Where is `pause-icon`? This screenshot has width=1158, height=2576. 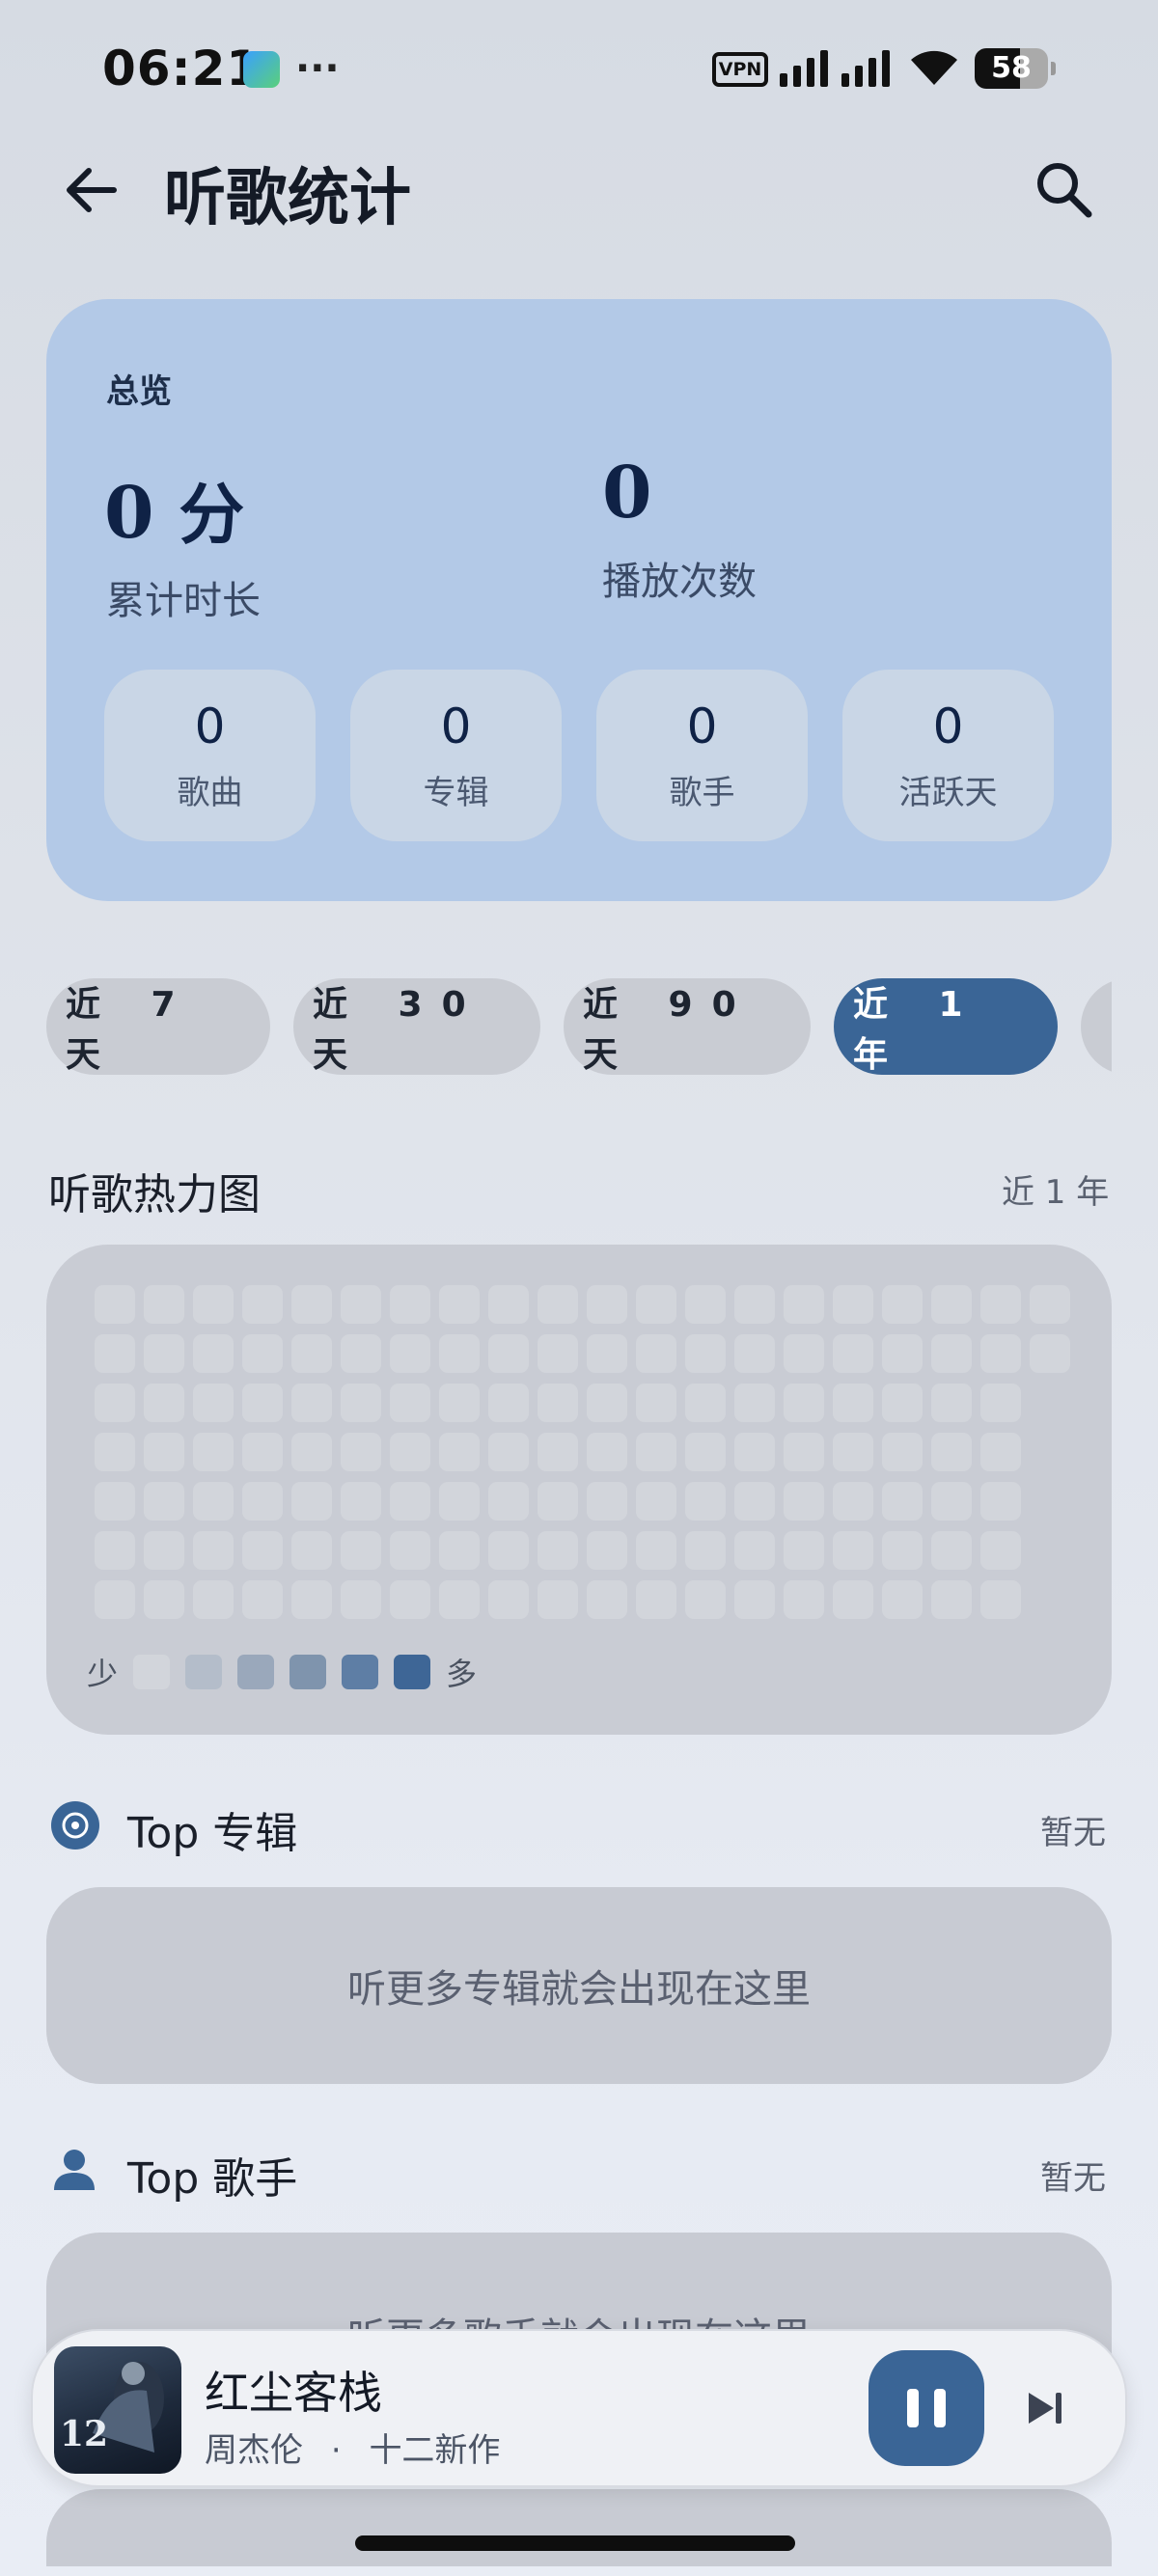 pause-icon is located at coordinates (940, 2408).